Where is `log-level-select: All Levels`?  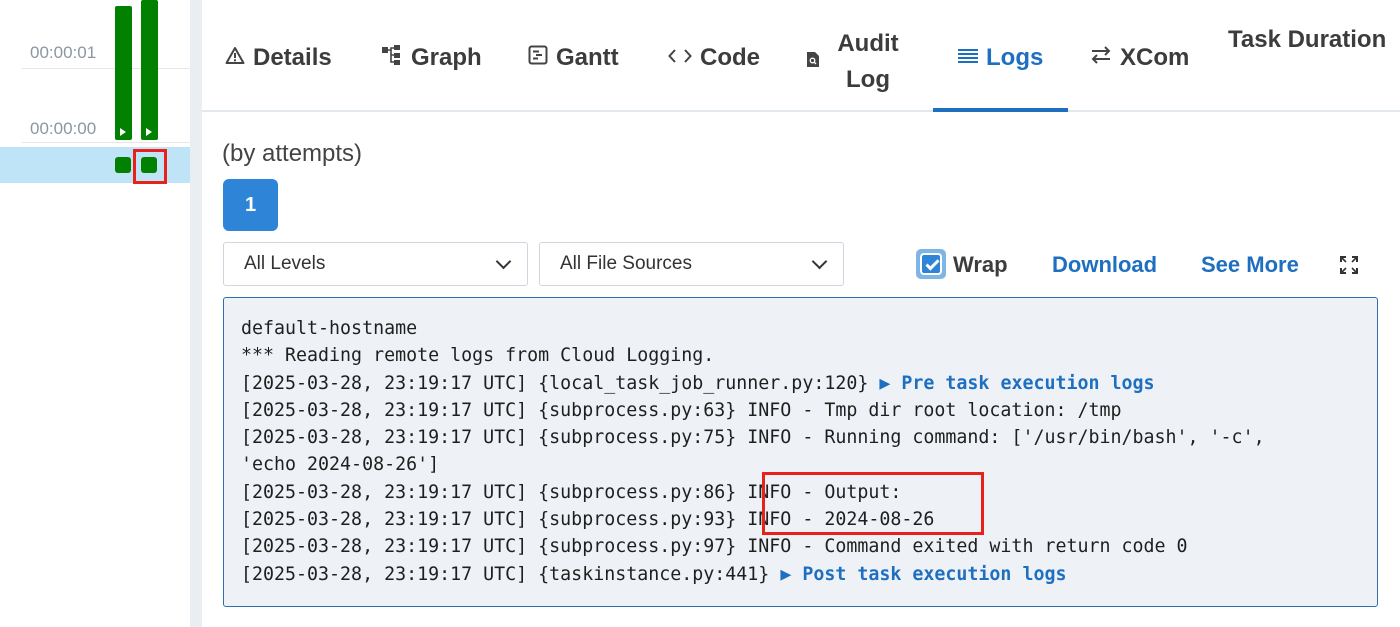 log-level-select: All Levels is located at coordinates (375, 264).